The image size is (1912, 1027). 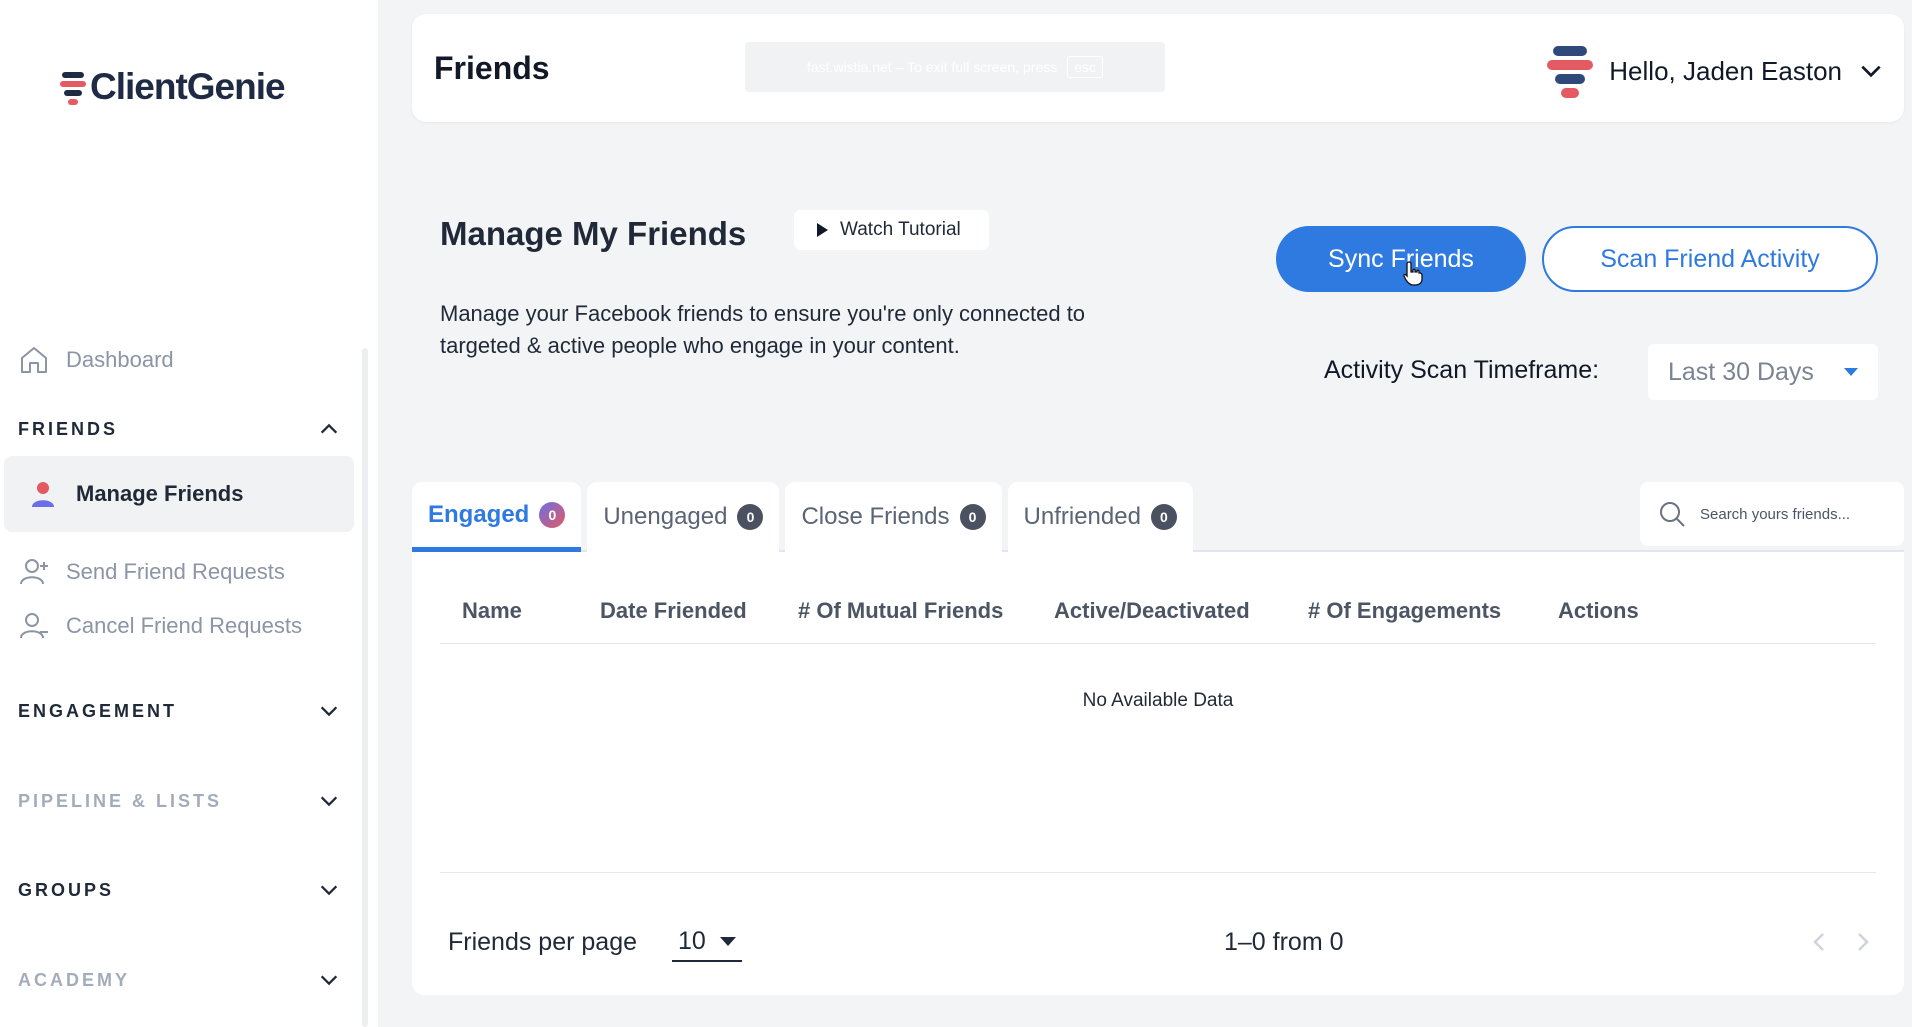 What do you see at coordinates (34, 626) in the screenshot?
I see `user-minus-icon` at bounding box center [34, 626].